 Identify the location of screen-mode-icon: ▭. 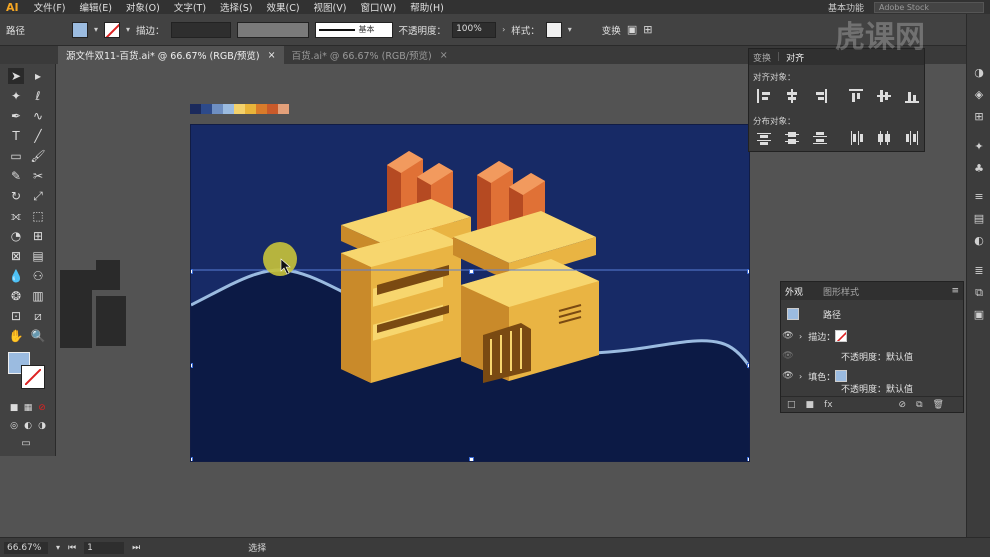
(26, 444).